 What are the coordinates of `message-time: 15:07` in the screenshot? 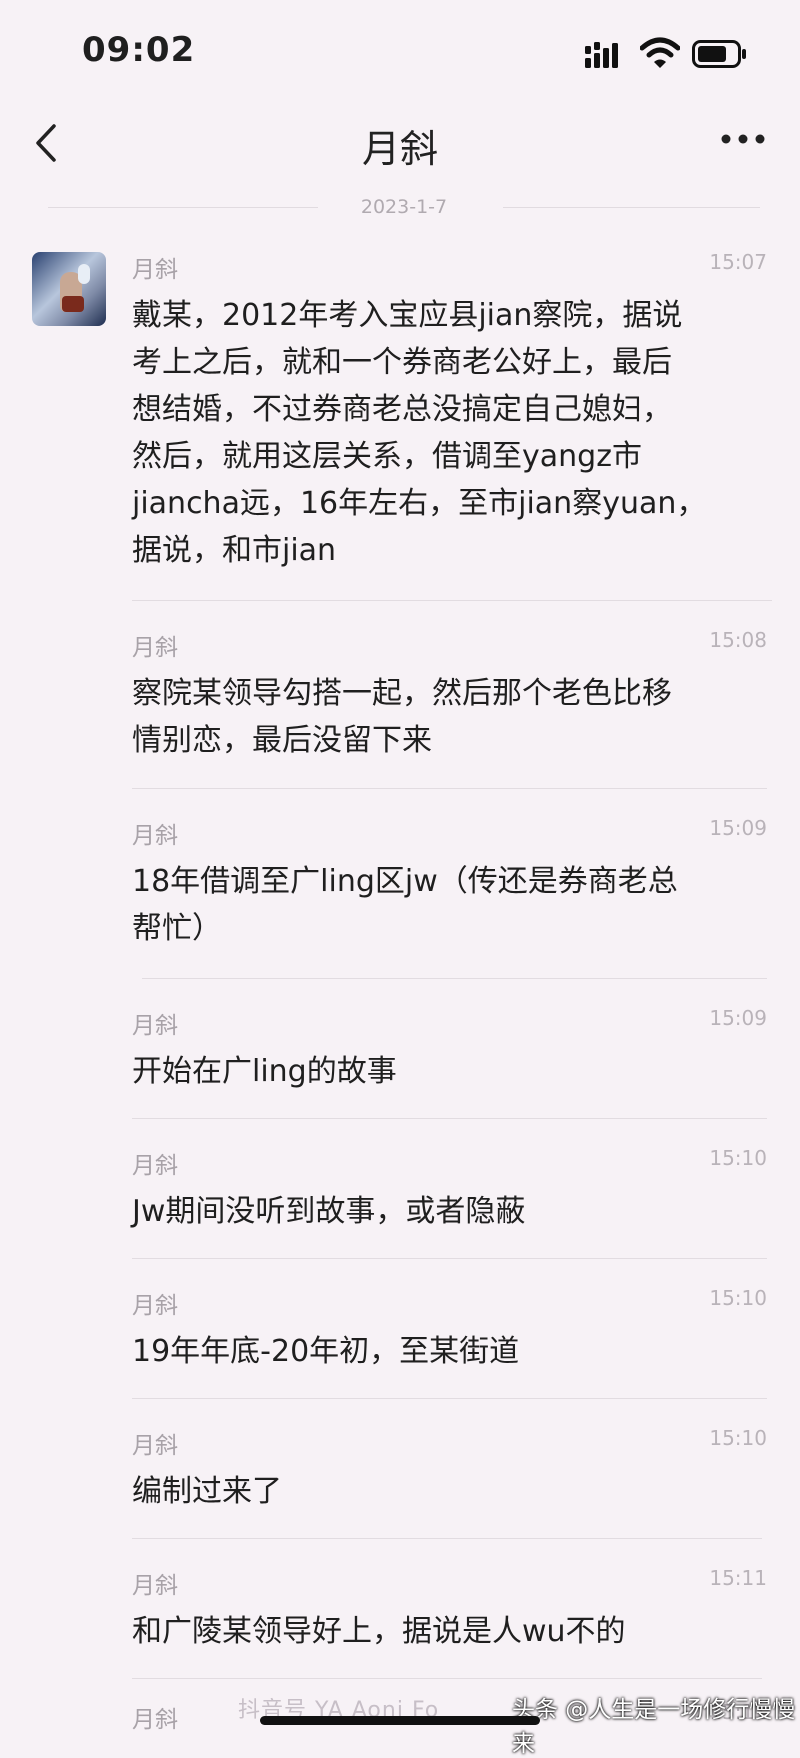 It's located at (738, 262).